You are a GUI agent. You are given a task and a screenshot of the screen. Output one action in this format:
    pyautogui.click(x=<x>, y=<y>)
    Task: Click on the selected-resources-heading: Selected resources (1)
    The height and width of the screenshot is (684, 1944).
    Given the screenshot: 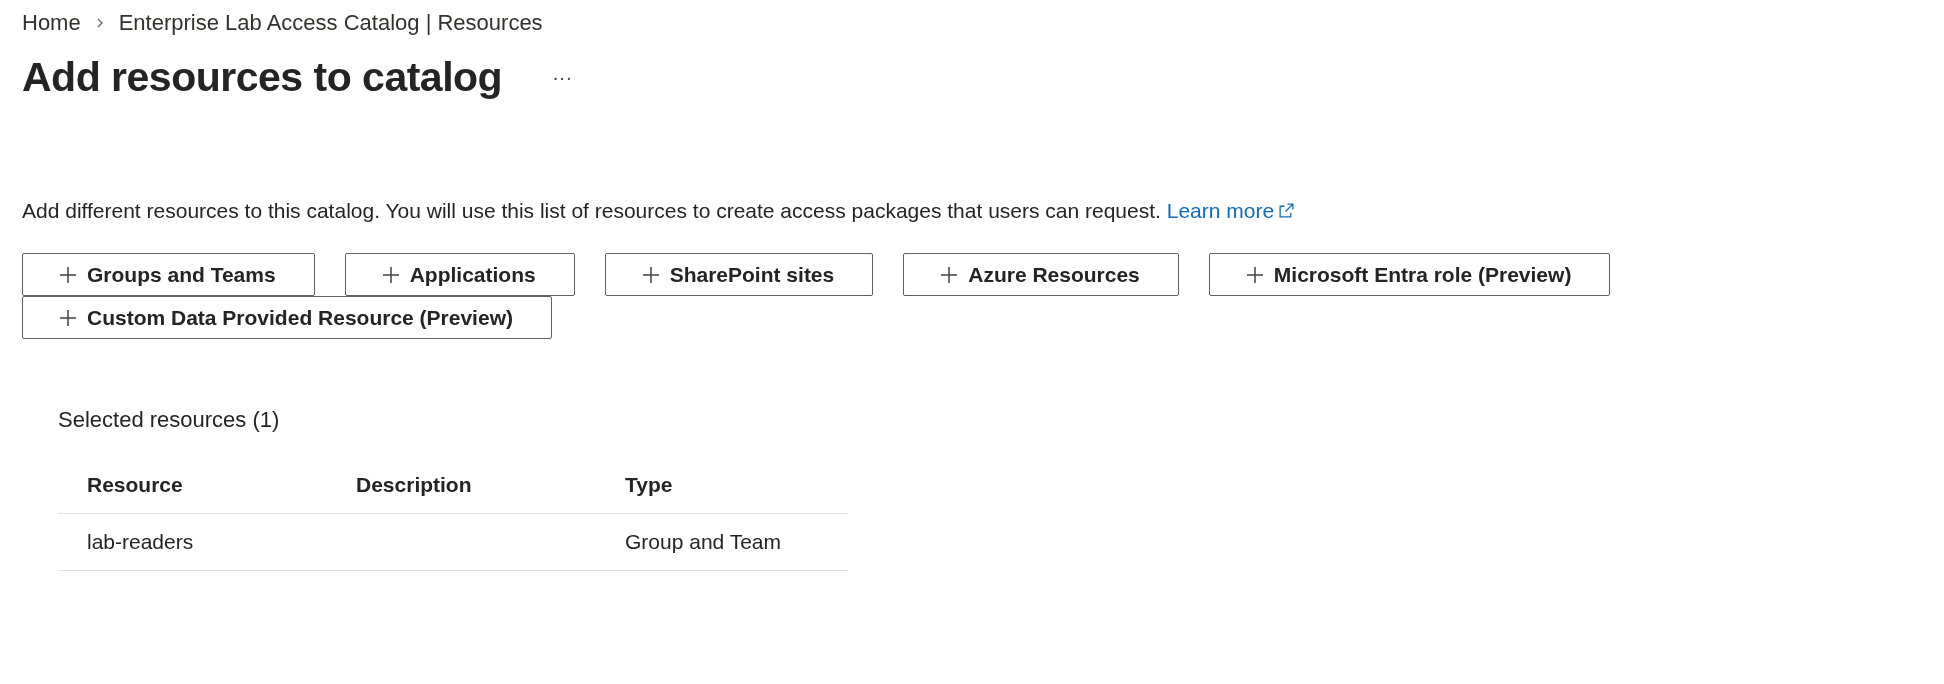 What is the action you would take?
    pyautogui.click(x=169, y=420)
    